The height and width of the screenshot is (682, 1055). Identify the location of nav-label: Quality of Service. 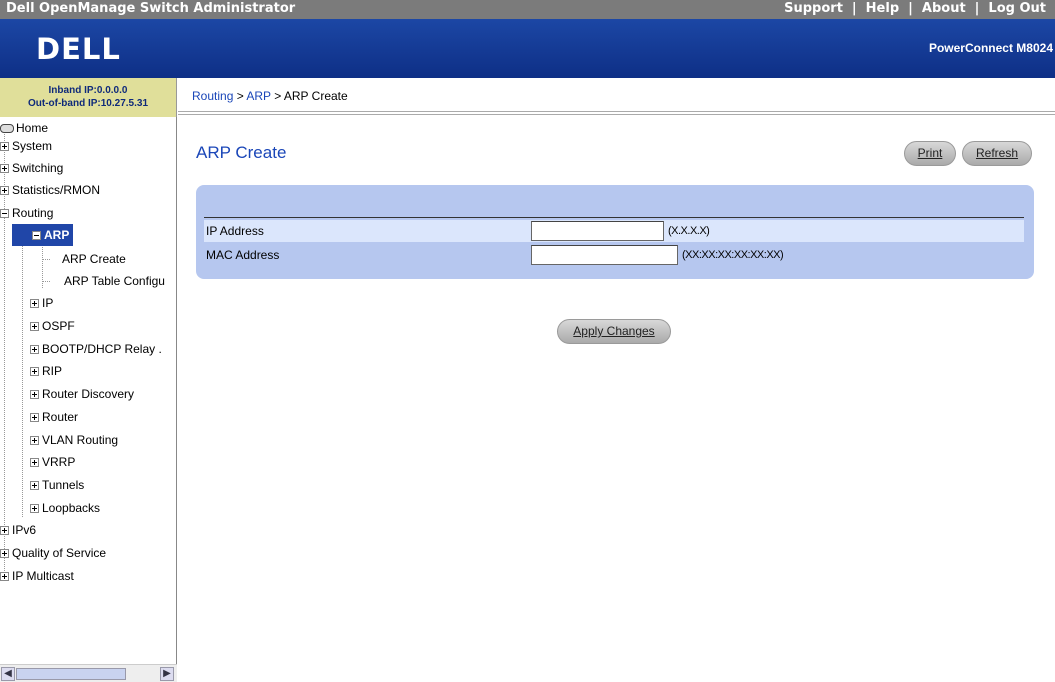
(59, 553).